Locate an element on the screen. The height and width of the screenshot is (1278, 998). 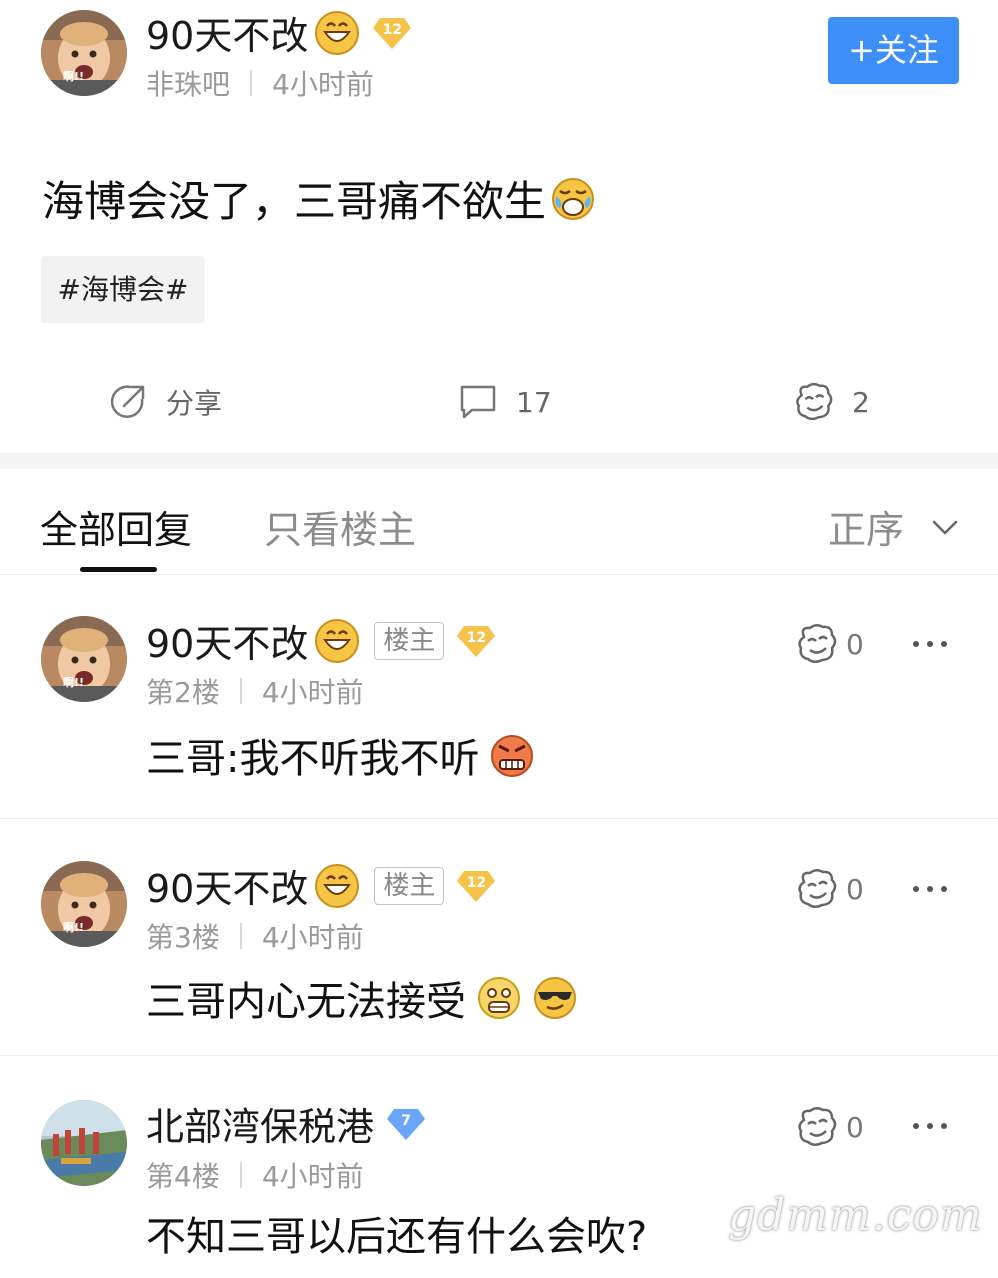
reply-content: 不知三哥以后还有什么会吹? is located at coordinates (396, 1233).